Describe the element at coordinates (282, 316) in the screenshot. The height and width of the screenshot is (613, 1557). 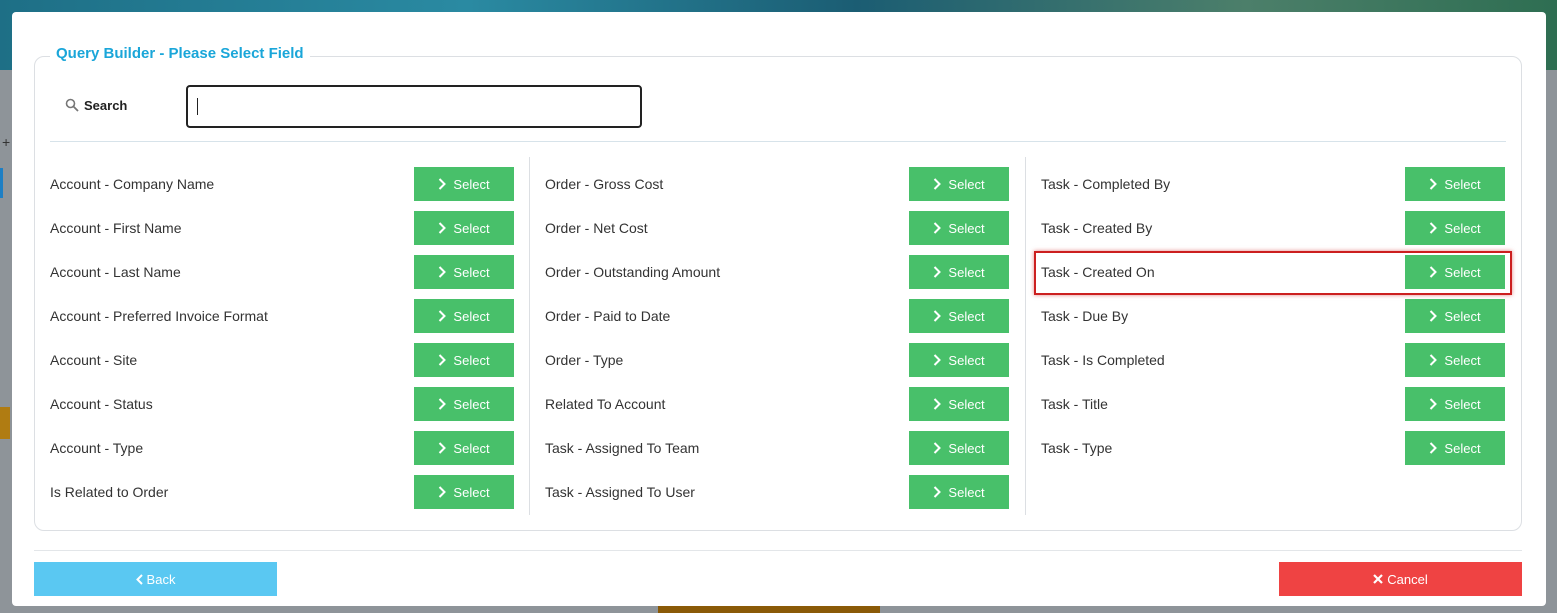
I see `field-row: Account - Preferred Invoice Format Select` at that location.